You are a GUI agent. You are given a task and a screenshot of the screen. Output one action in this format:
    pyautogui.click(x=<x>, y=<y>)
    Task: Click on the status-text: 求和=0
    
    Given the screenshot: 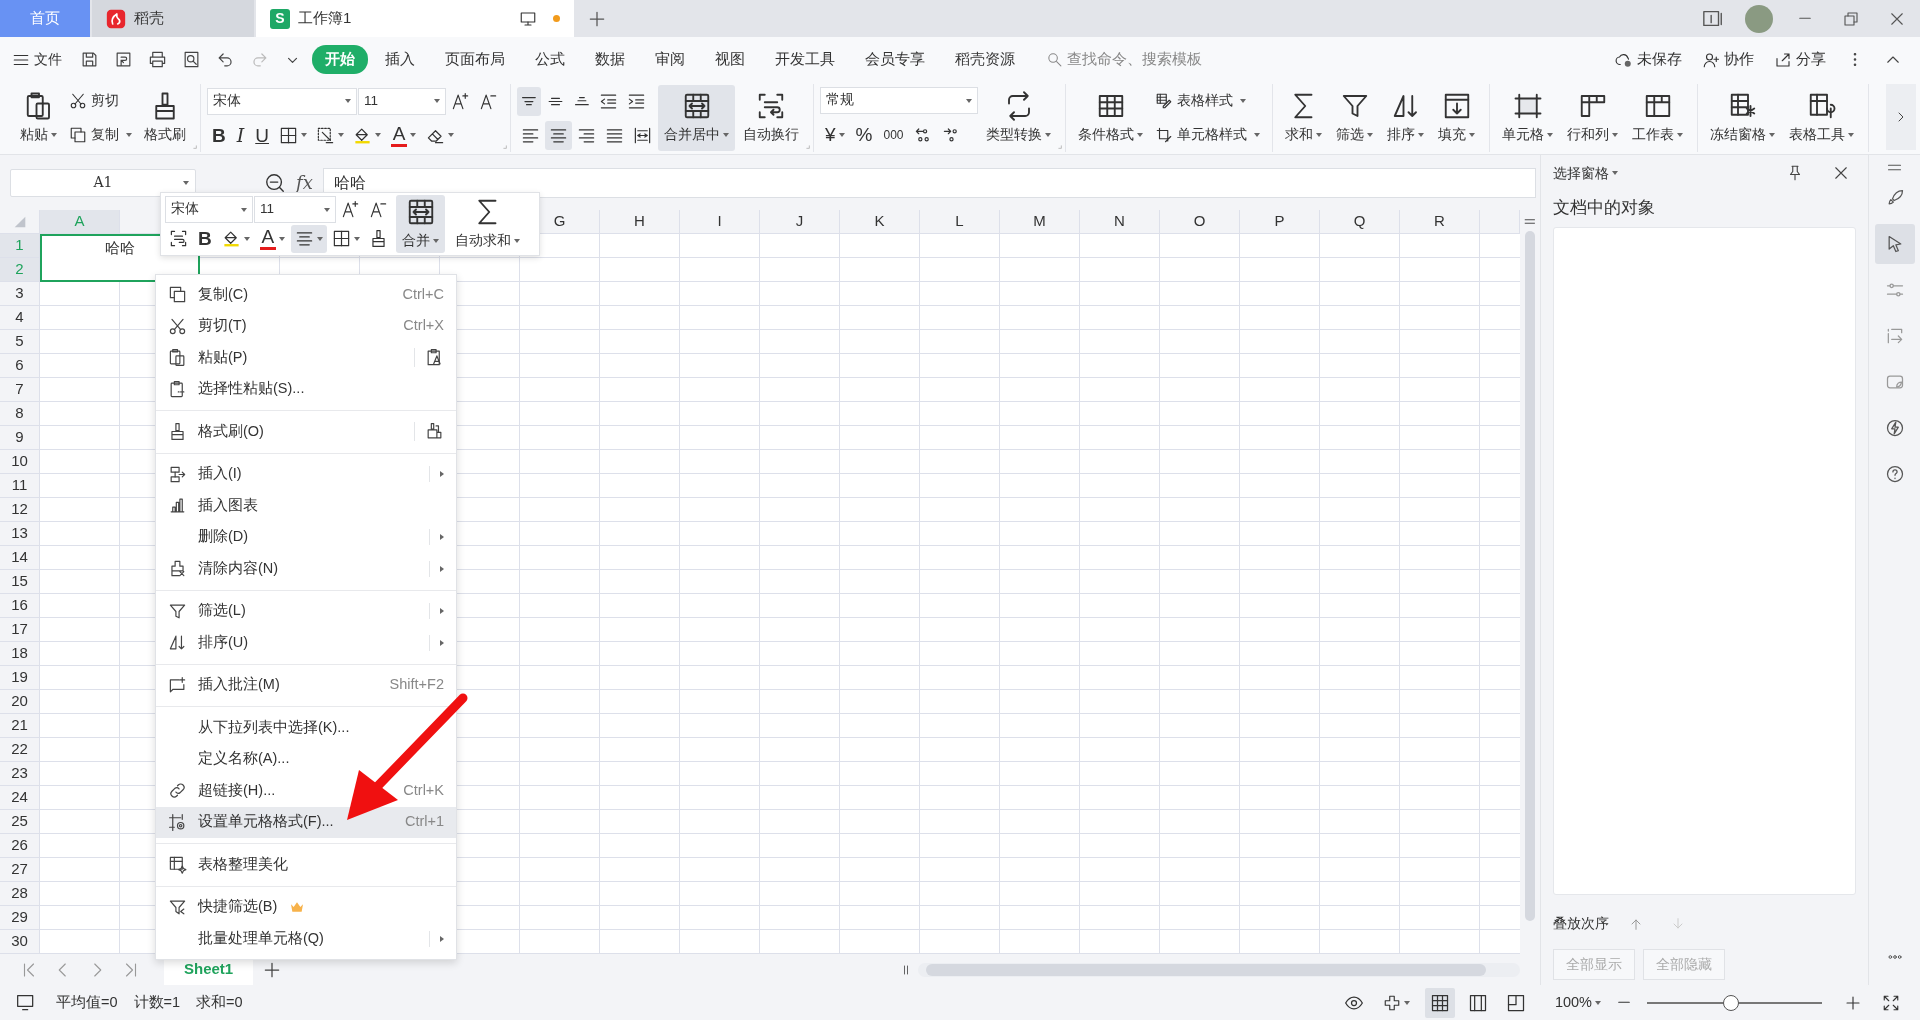 What is the action you would take?
    pyautogui.click(x=219, y=1002)
    